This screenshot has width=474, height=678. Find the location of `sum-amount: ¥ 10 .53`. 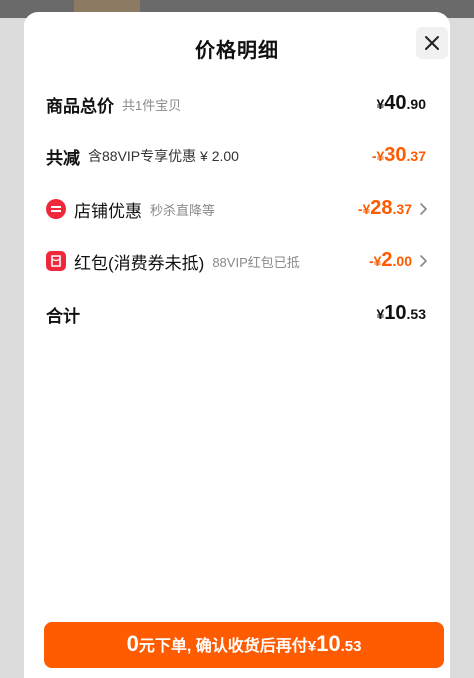

sum-amount: ¥ 10 .53 is located at coordinates (401, 314).